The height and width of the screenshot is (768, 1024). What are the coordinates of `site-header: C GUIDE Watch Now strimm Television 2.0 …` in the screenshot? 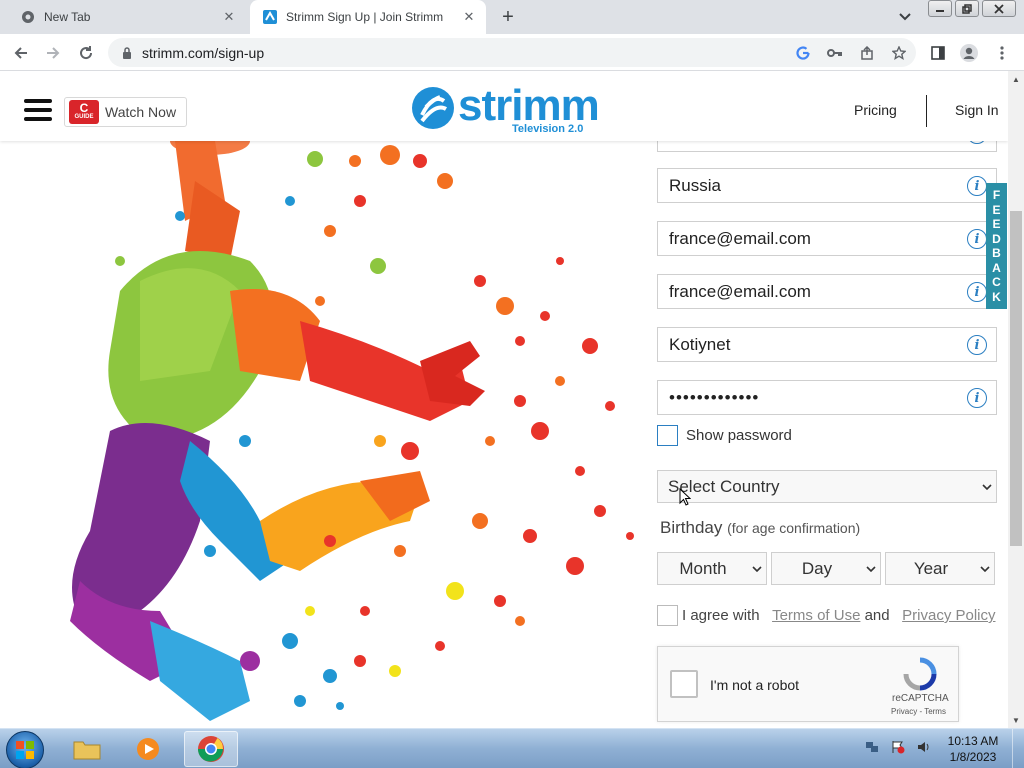 It's located at (504, 106).